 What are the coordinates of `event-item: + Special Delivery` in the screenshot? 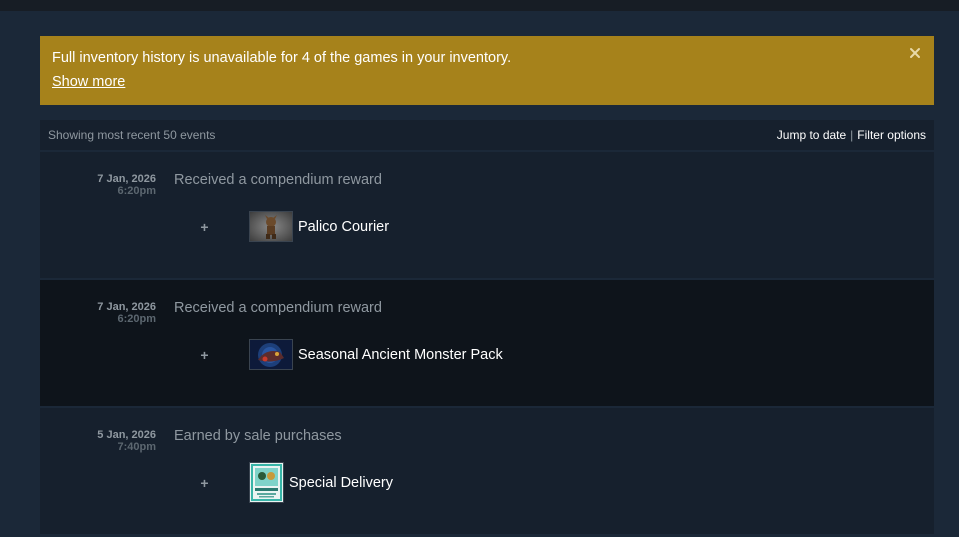 It's located at (296, 482).